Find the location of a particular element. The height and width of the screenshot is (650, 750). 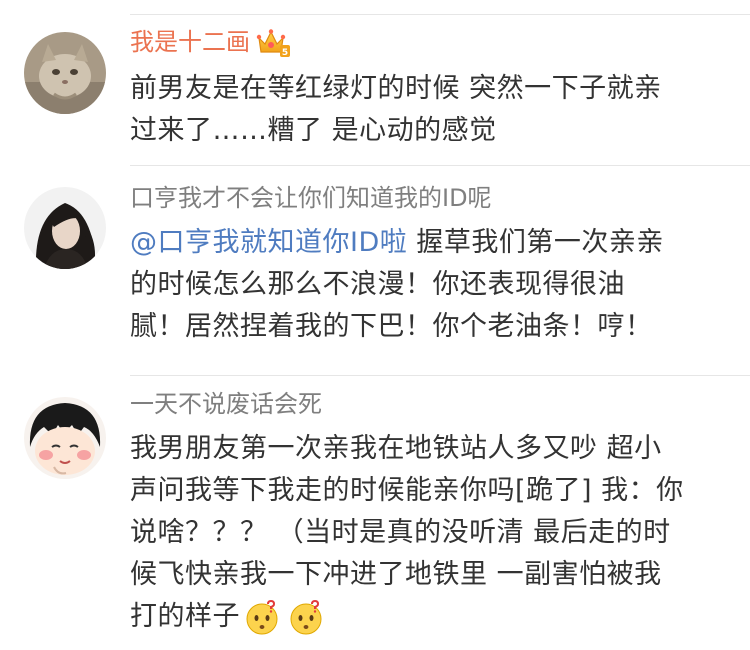

username-label: 我是十二画 is located at coordinates (190, 42).